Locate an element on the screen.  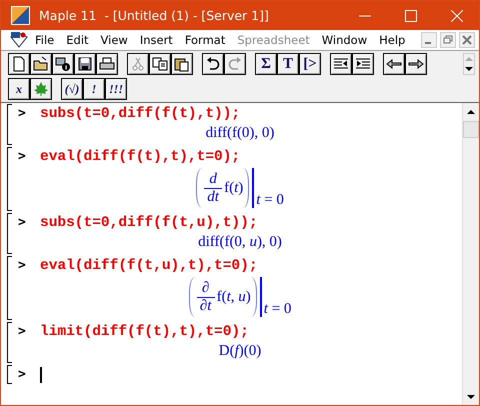
printer-icon is located at coordinates (107, 64).